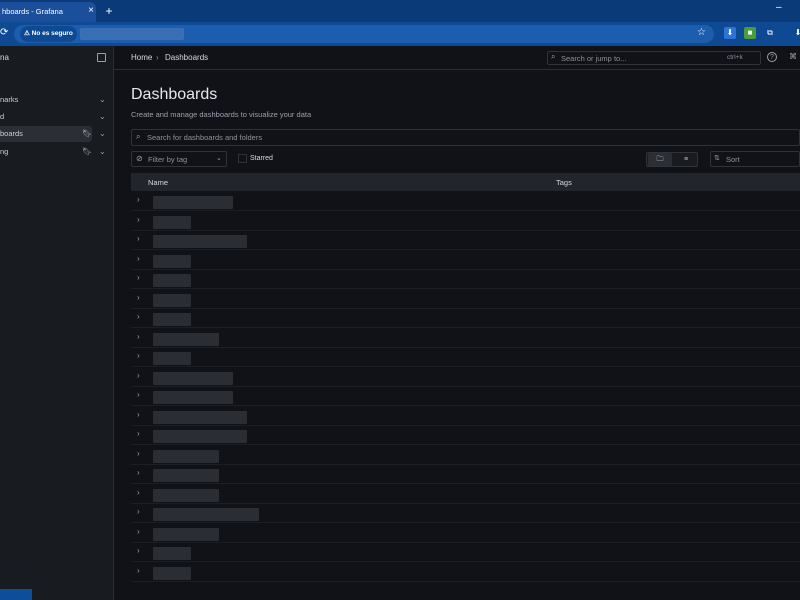  I want to click on reload-icon: ⟳, so click(4, 32).